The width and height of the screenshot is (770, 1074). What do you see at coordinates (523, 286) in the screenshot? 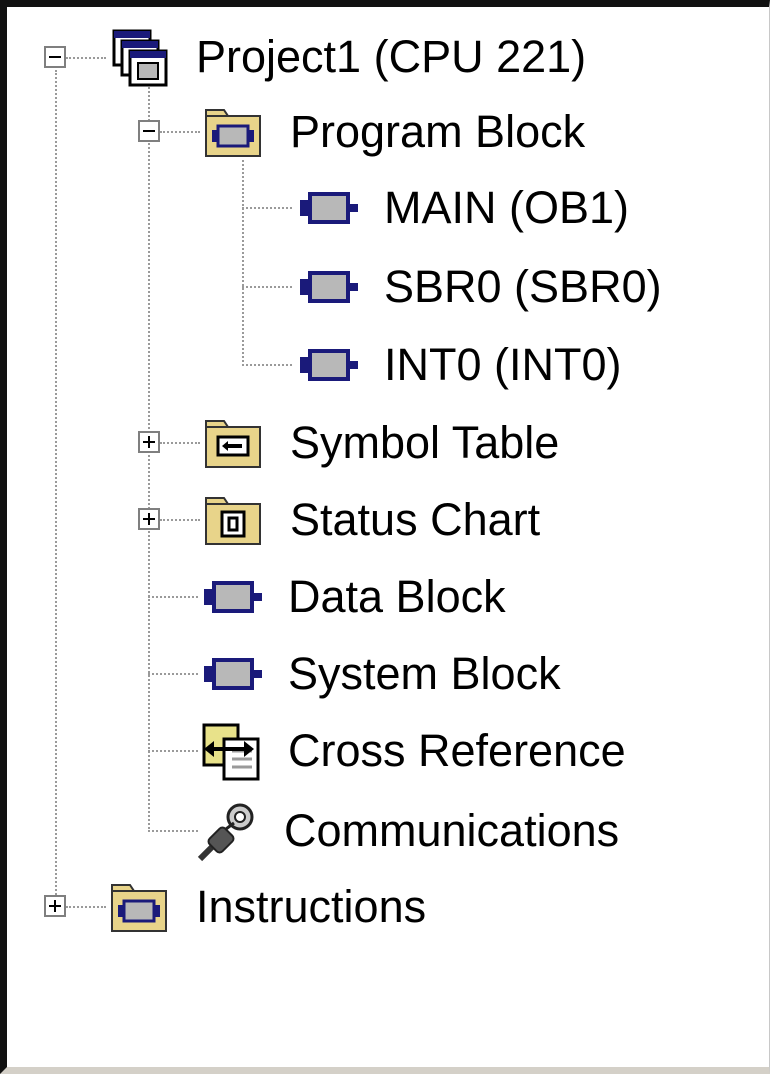
I see `tree-item-label: SBR0 (SBR0)` at bounding box center [523, 286].